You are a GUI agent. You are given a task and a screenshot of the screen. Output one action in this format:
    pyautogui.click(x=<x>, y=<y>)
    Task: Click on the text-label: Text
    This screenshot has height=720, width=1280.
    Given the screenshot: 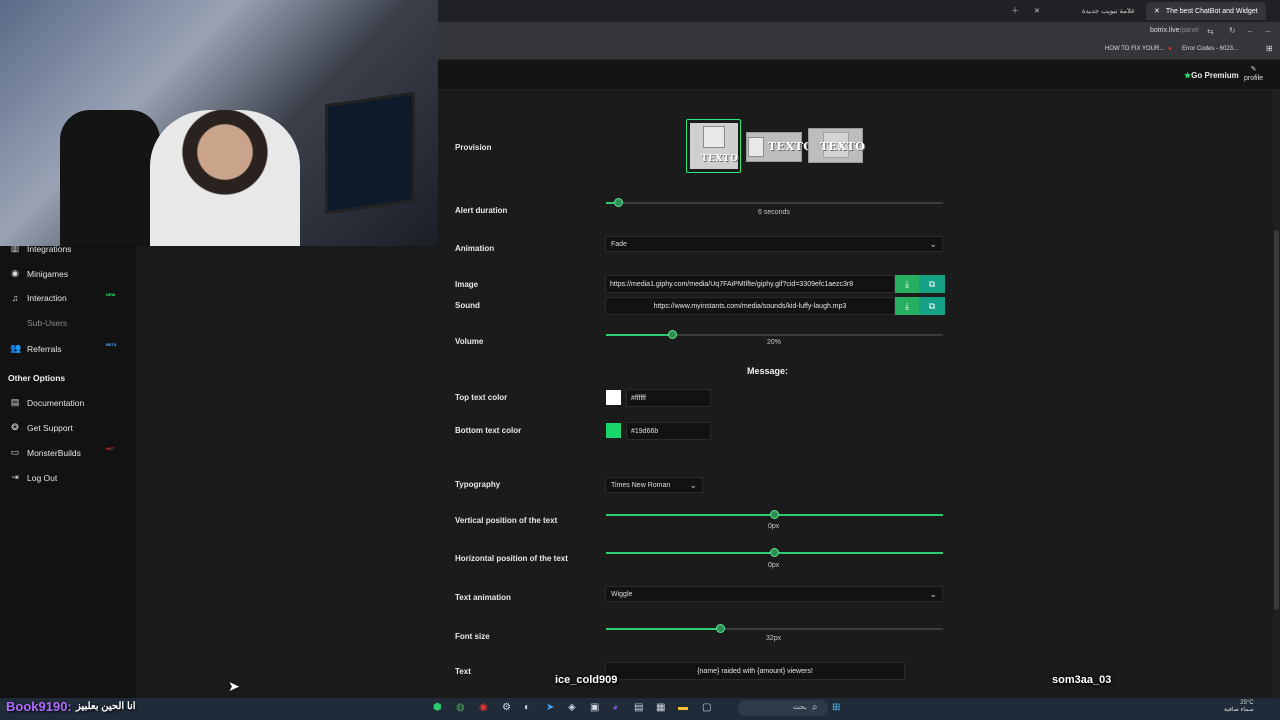 What is the action you would take?
    pyautogui.click(x=463, y=671)
    